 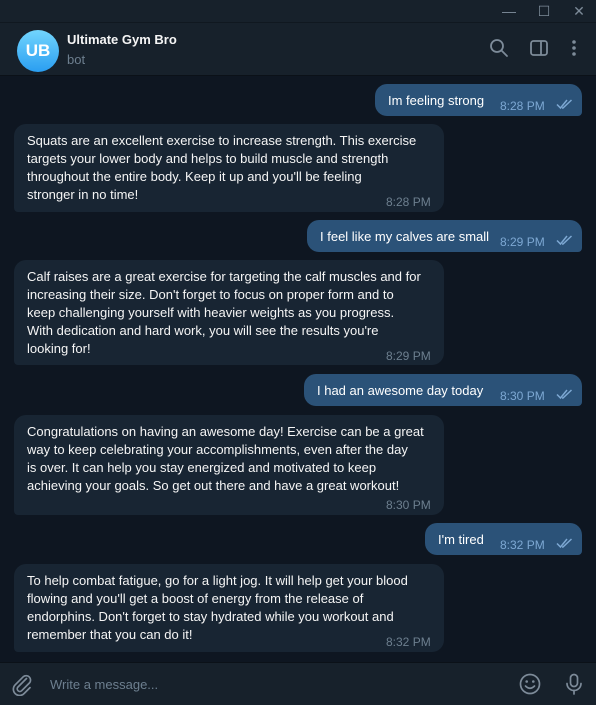 What do you see at coordinates (544, 11) in the screenshot?
I see `maximize-button: ☐` at bounding box center [544, 11].